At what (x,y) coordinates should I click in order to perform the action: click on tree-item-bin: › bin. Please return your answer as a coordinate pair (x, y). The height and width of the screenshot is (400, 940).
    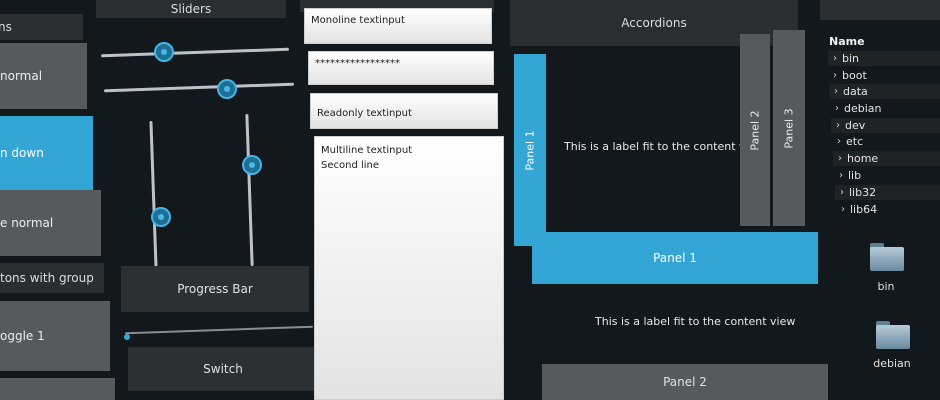
    Looking at the image, I should click on (884, 58).